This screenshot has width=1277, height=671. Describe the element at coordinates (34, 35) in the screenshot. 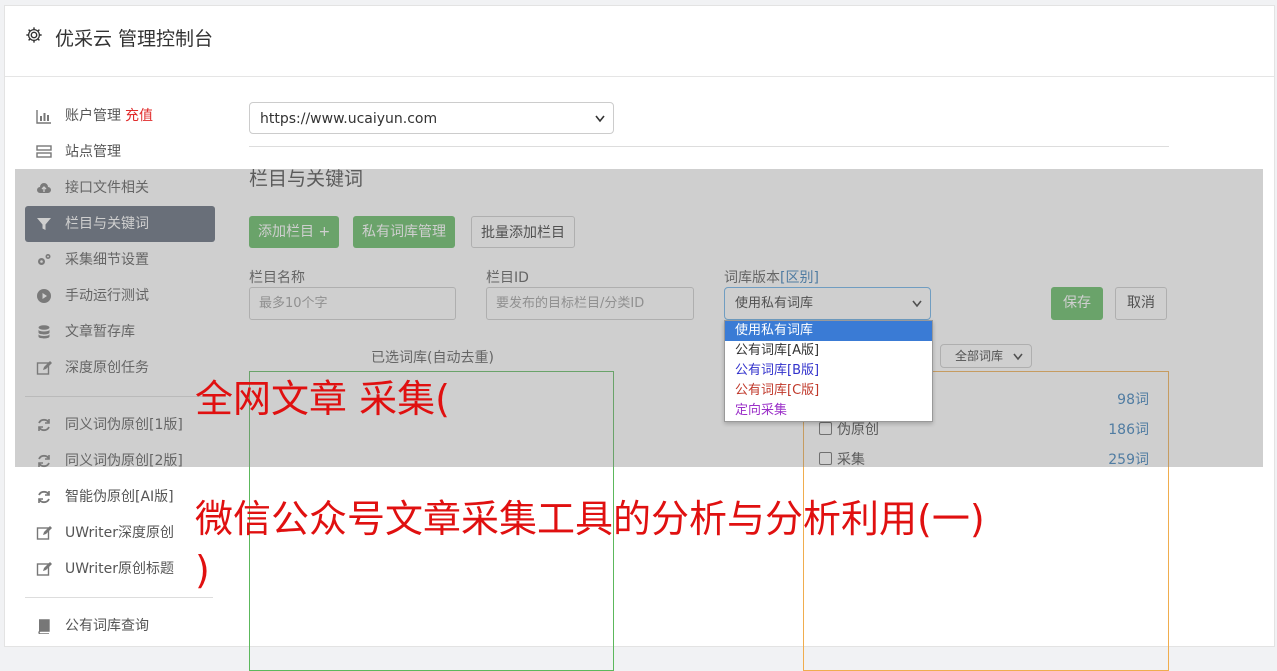

I see `gear-icon` at that location.